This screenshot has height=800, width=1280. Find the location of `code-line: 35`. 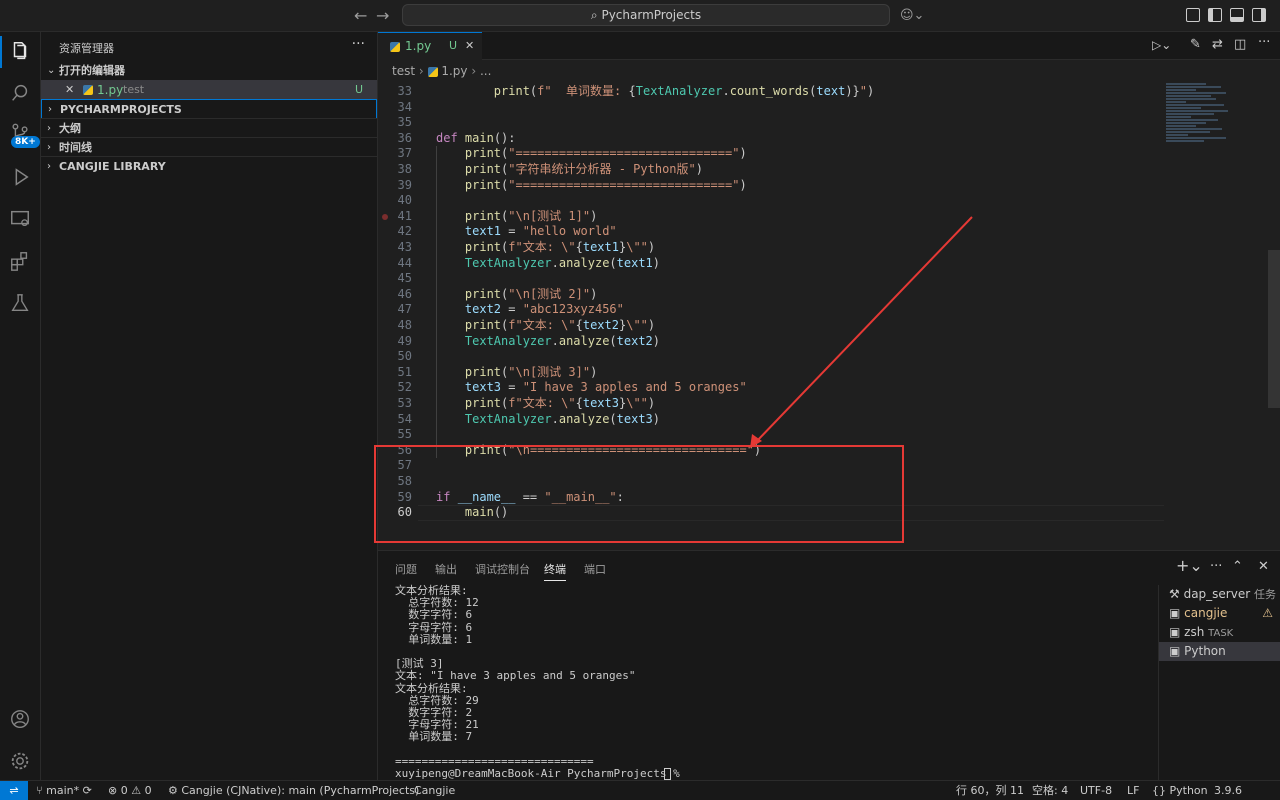

code-line: 35 is located at coordinates (773, 123).